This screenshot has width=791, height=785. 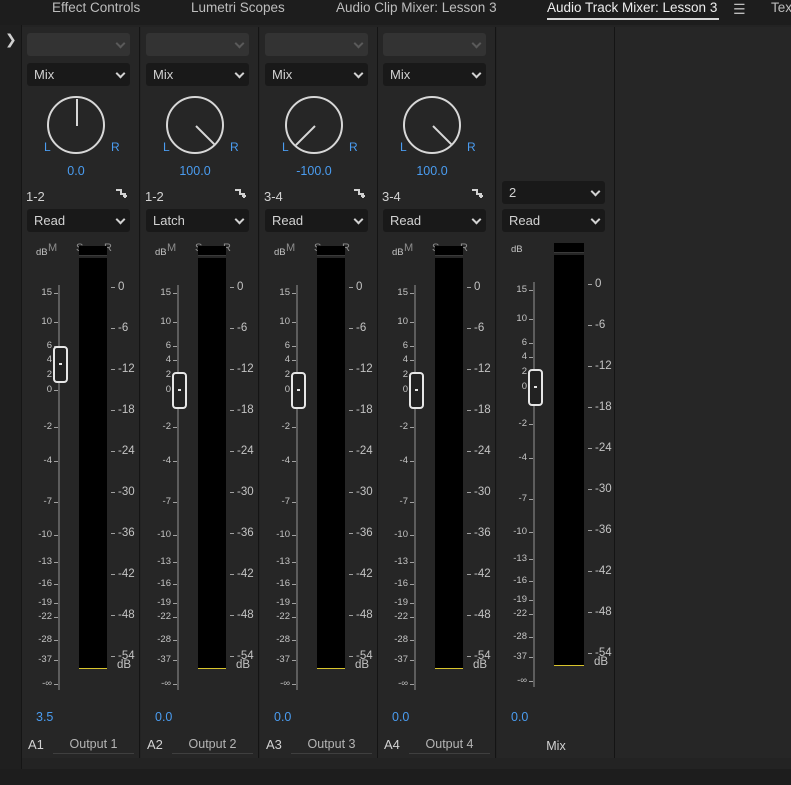 I want to click on tab-audio-track-mixer: Audio Track Mixer: Lesson 3, so click(x=633, y=11).